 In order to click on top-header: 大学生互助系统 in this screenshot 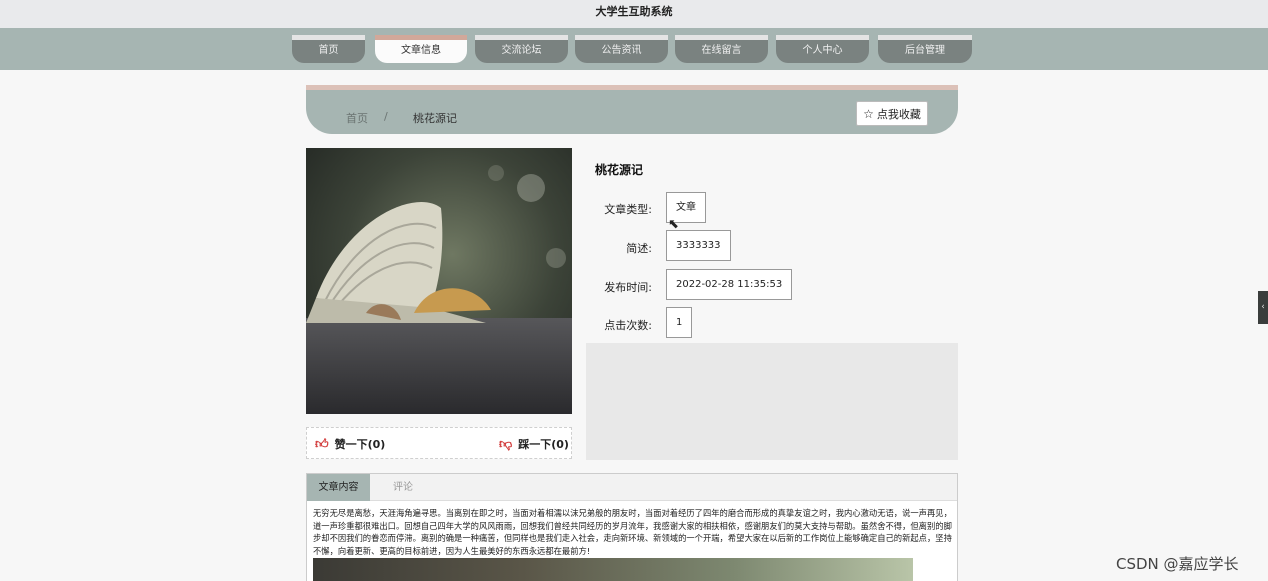, I will do `click(634, 14)`.